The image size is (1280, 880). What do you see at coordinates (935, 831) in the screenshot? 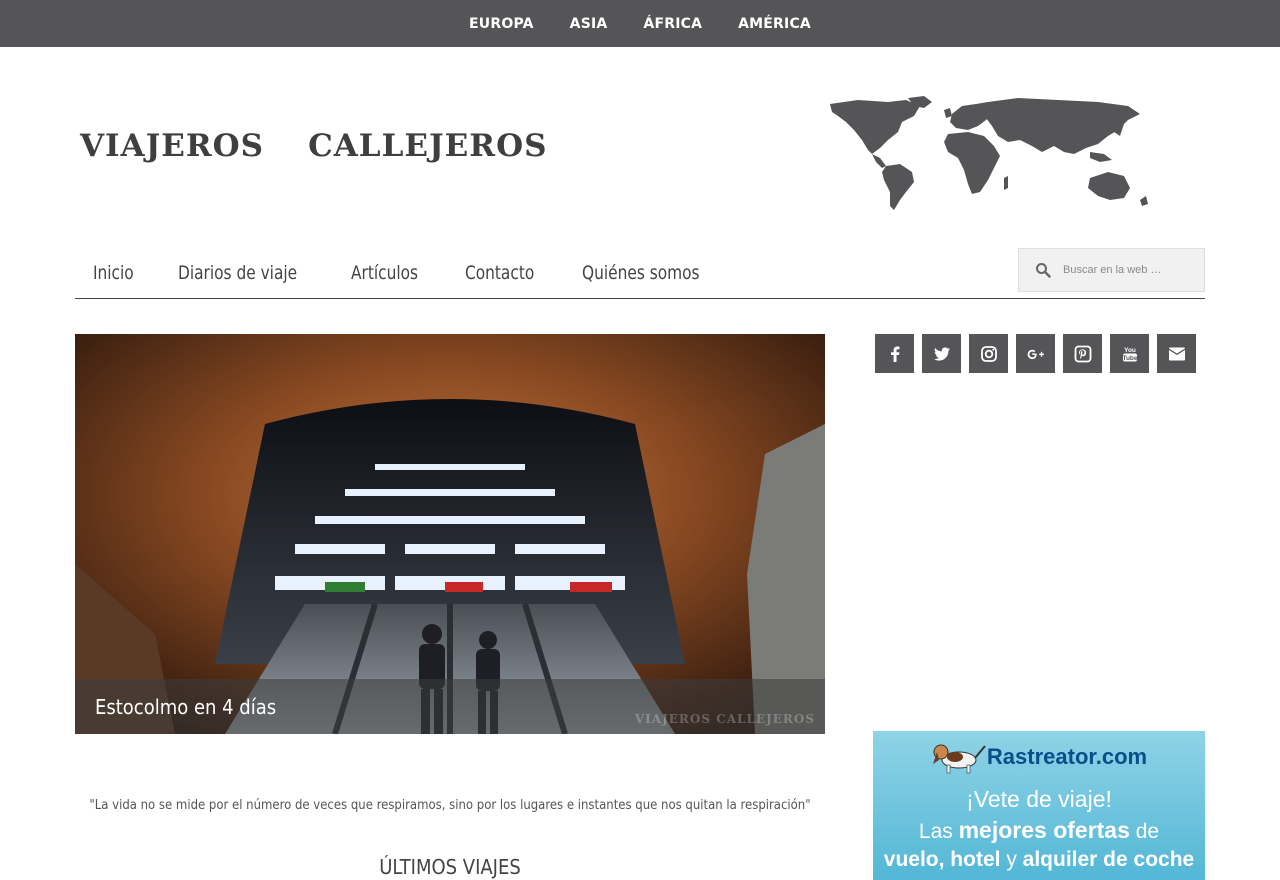
I see `ad-line-2-pre: Las` at bounding box center [935, 831].